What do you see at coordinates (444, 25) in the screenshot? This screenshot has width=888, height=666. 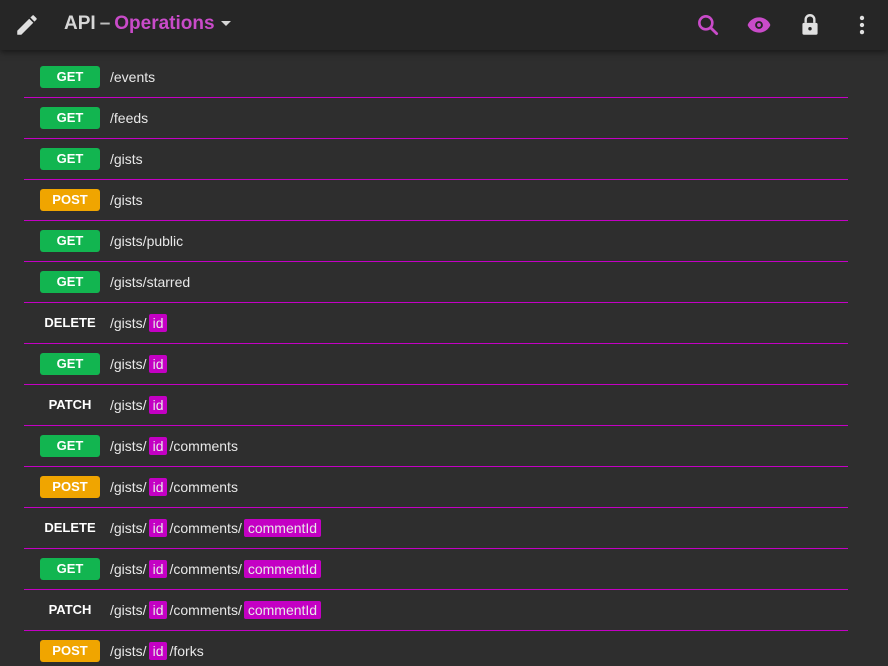 I see `app-header: API – Operations` at bounding box center [444, 25].